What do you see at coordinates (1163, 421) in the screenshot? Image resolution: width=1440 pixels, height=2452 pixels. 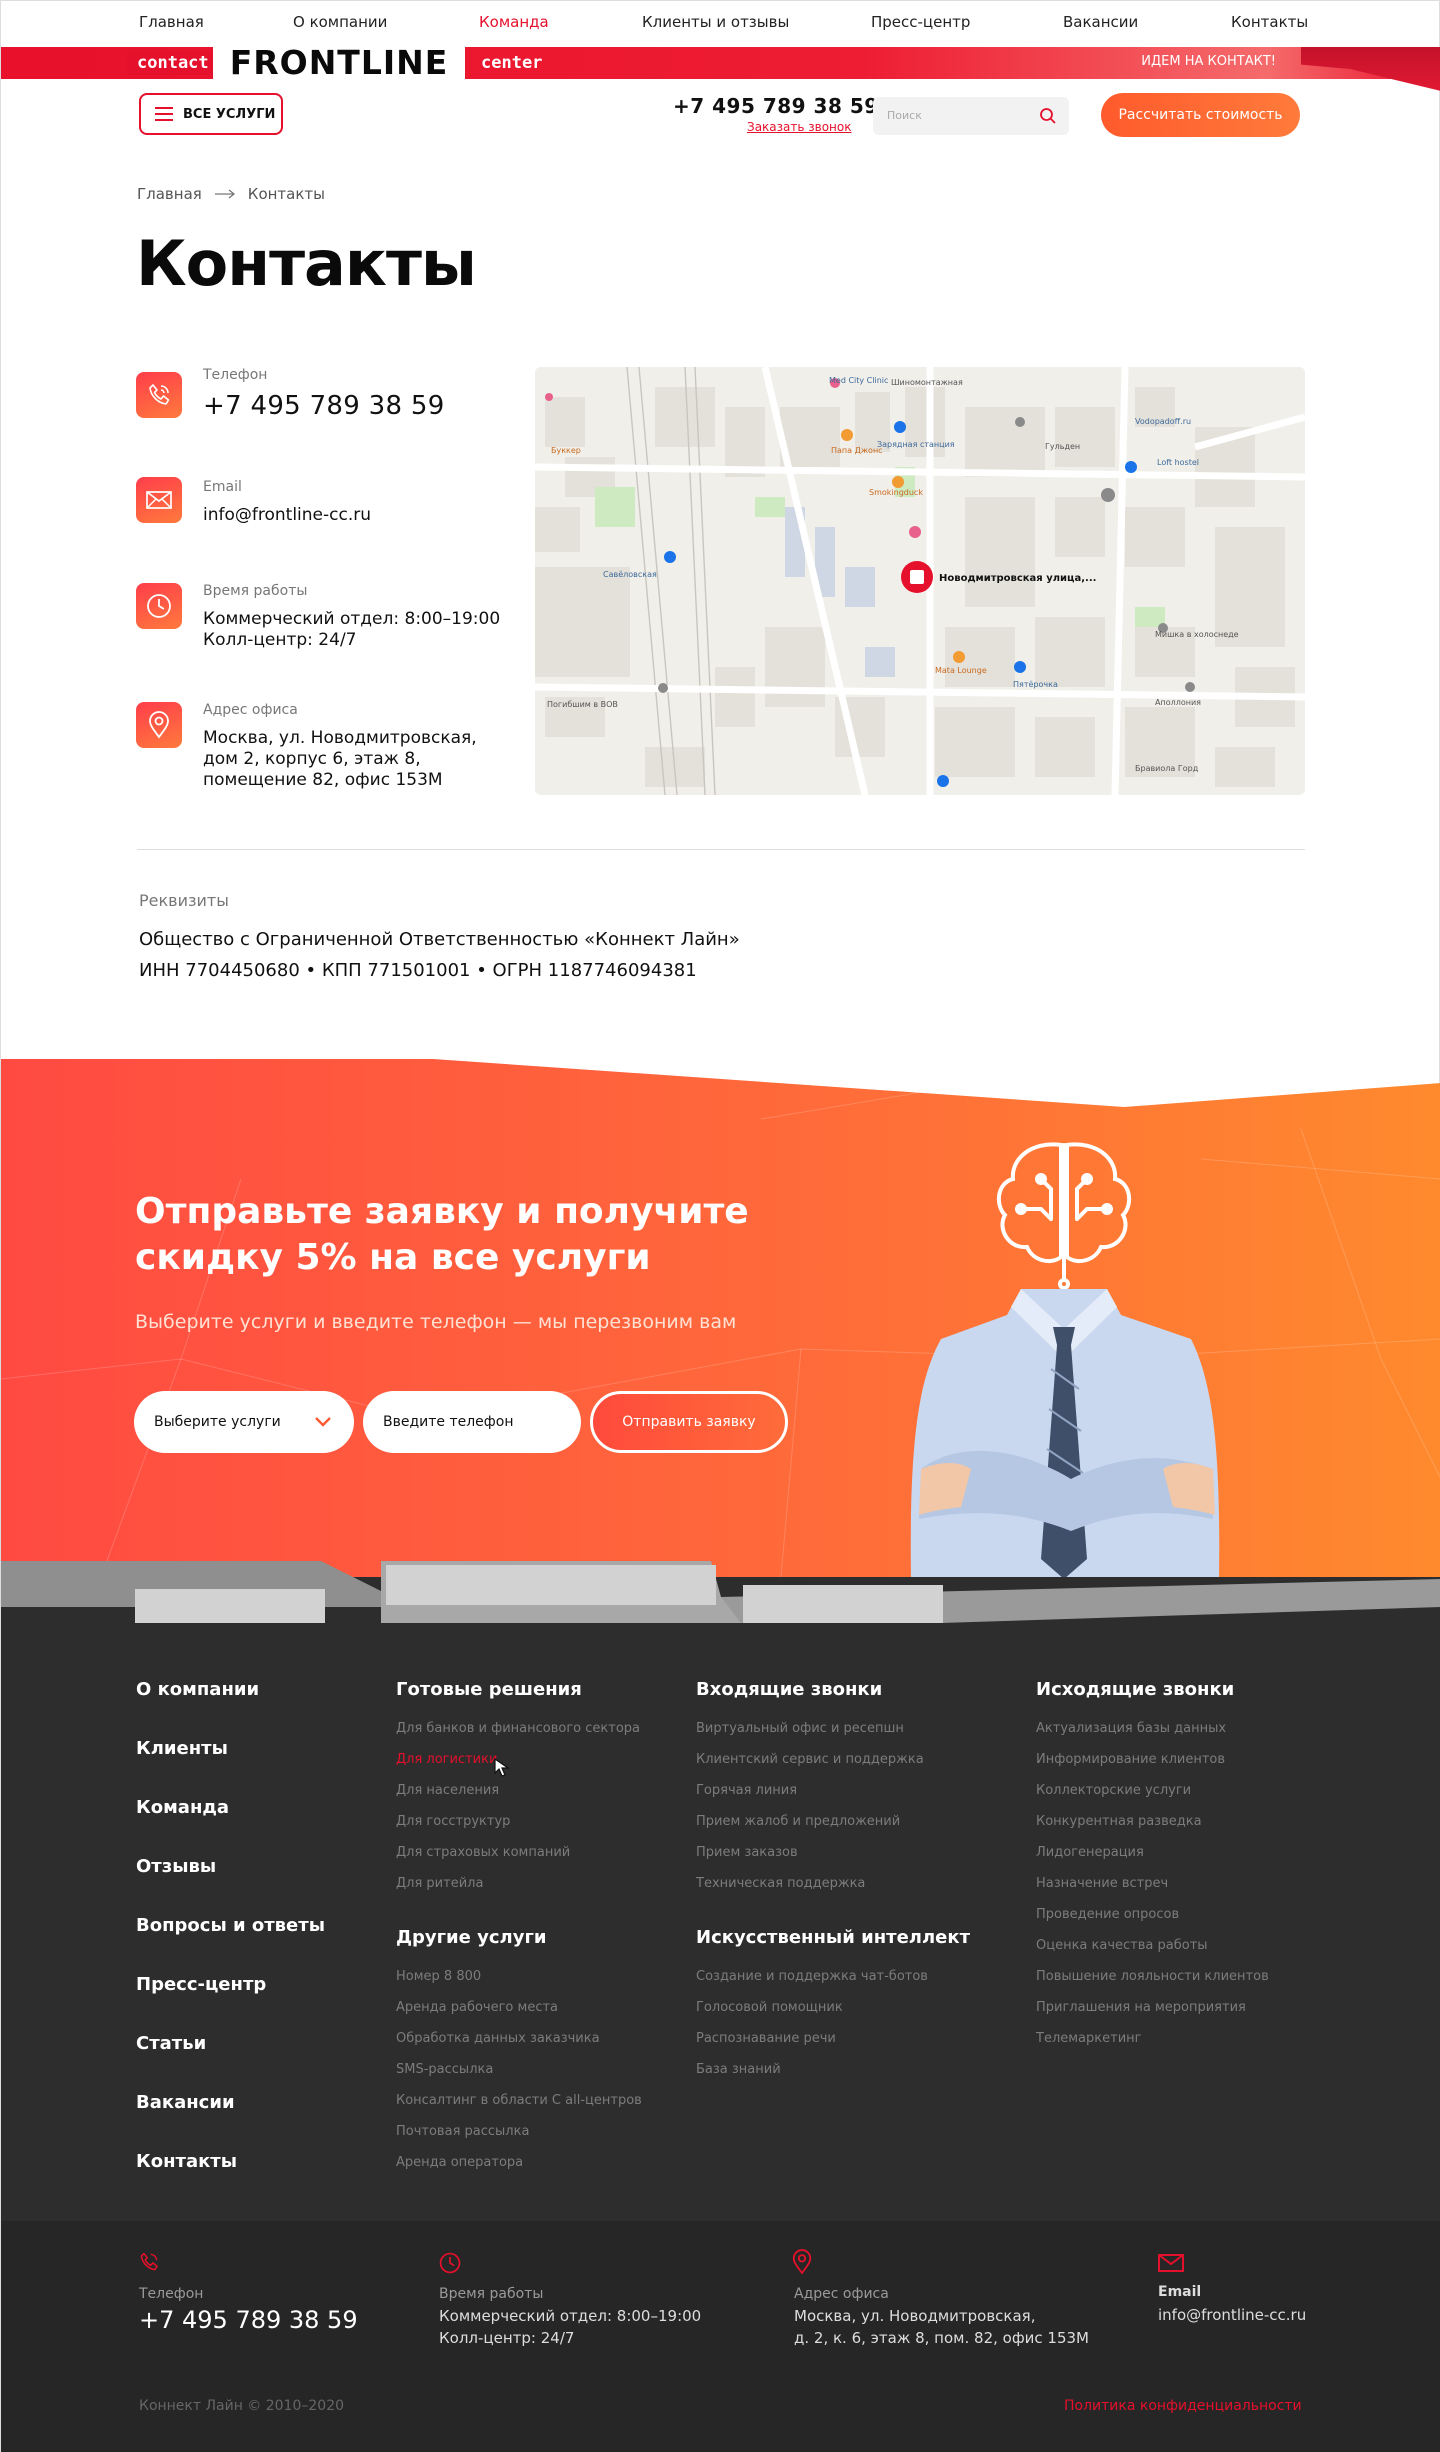 I see `map-label-vodopad: Vodopadoff.ru` at bounding box center [1163, 421].